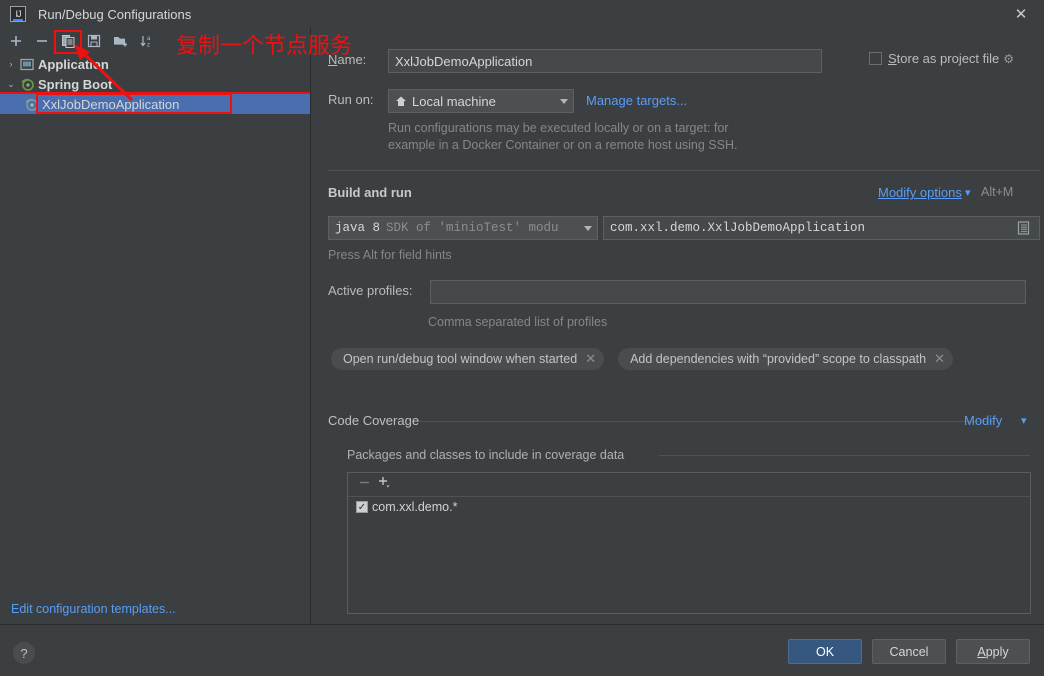 The height and width of the screenshot is (676, 1044). What do you see at coordinates (706, 421) in the screenshot?
I see `code-coverage-separator` at bounding box center [706, 421].